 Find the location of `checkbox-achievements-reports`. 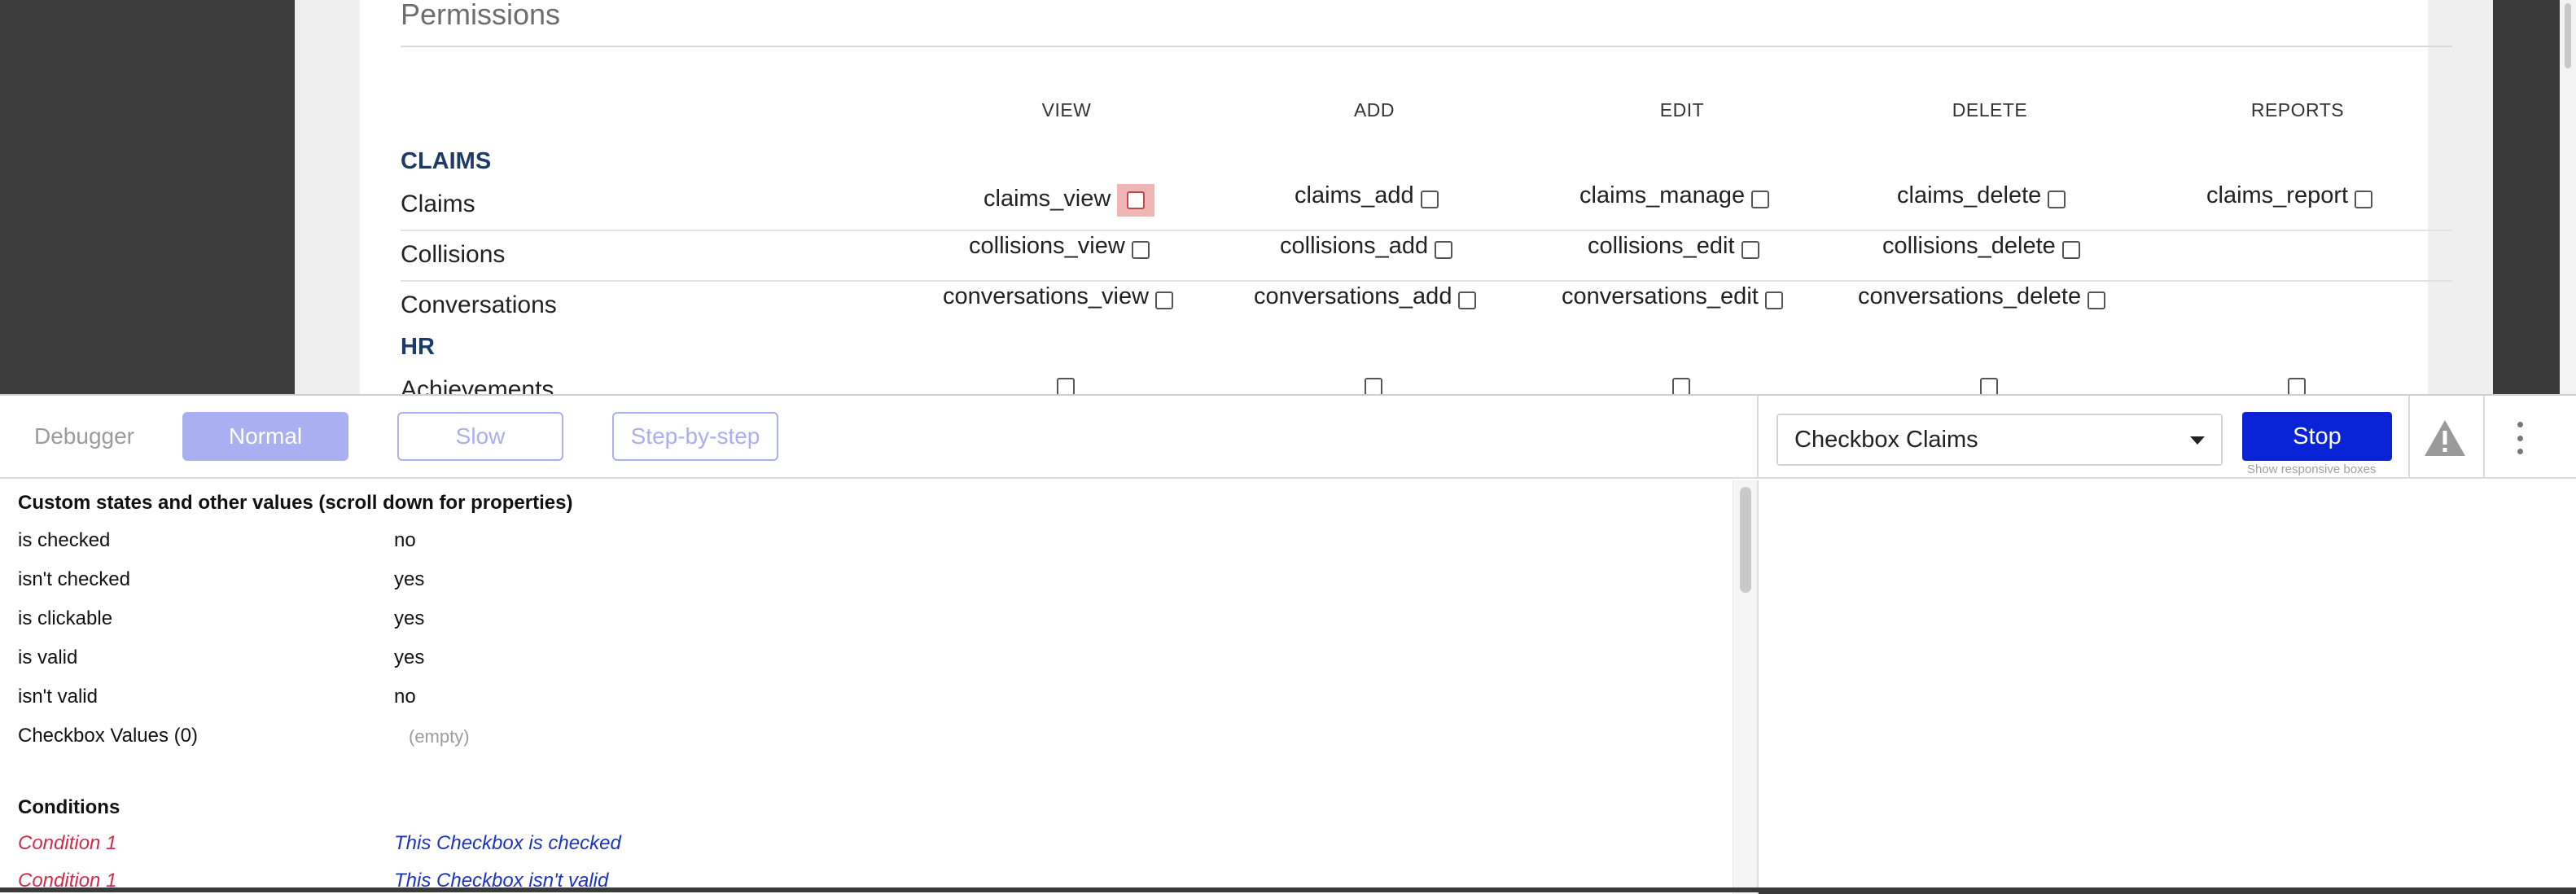

checkbox-achievements-reports is located at coordinates (2297, 387).